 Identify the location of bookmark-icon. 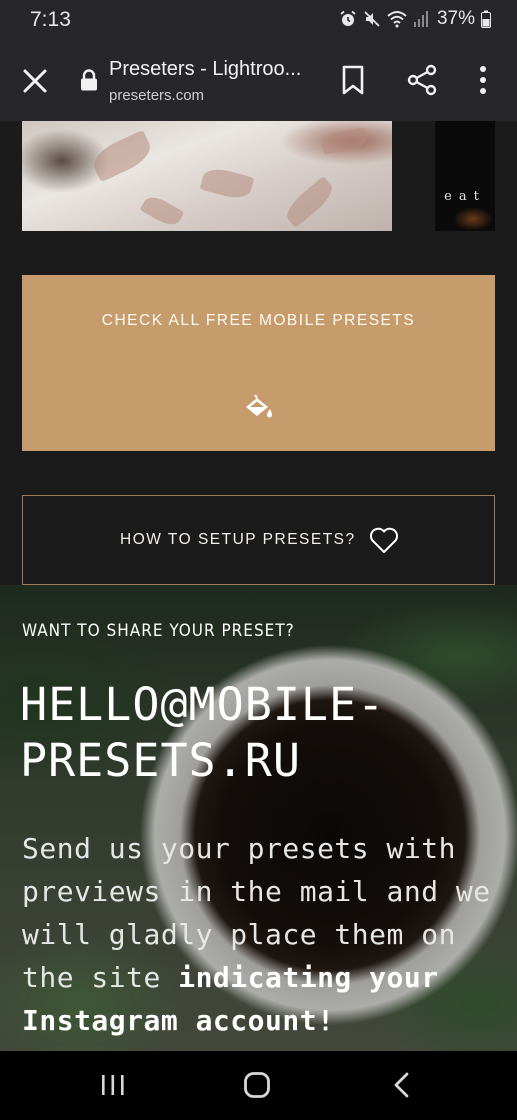
(353, 80).